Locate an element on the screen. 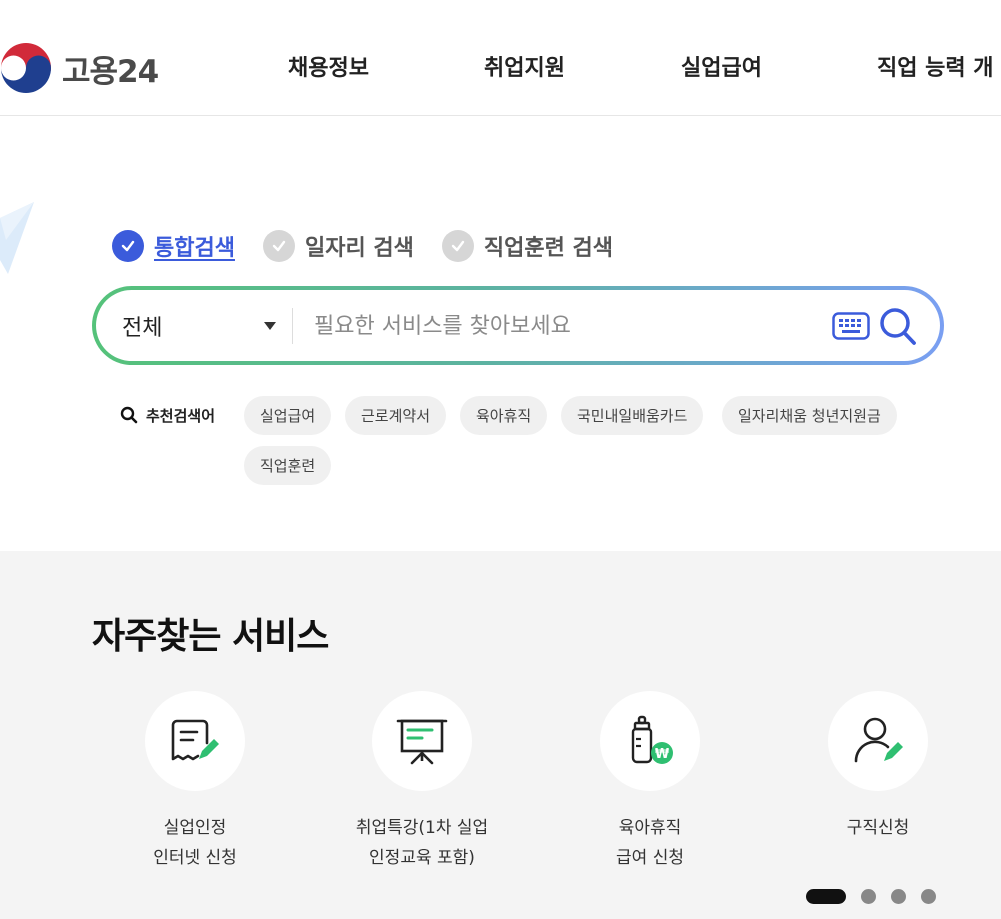  service-job-lecture: 취업특강(1차 실업 인정교육 포함) is located at coordinates (422, 782).